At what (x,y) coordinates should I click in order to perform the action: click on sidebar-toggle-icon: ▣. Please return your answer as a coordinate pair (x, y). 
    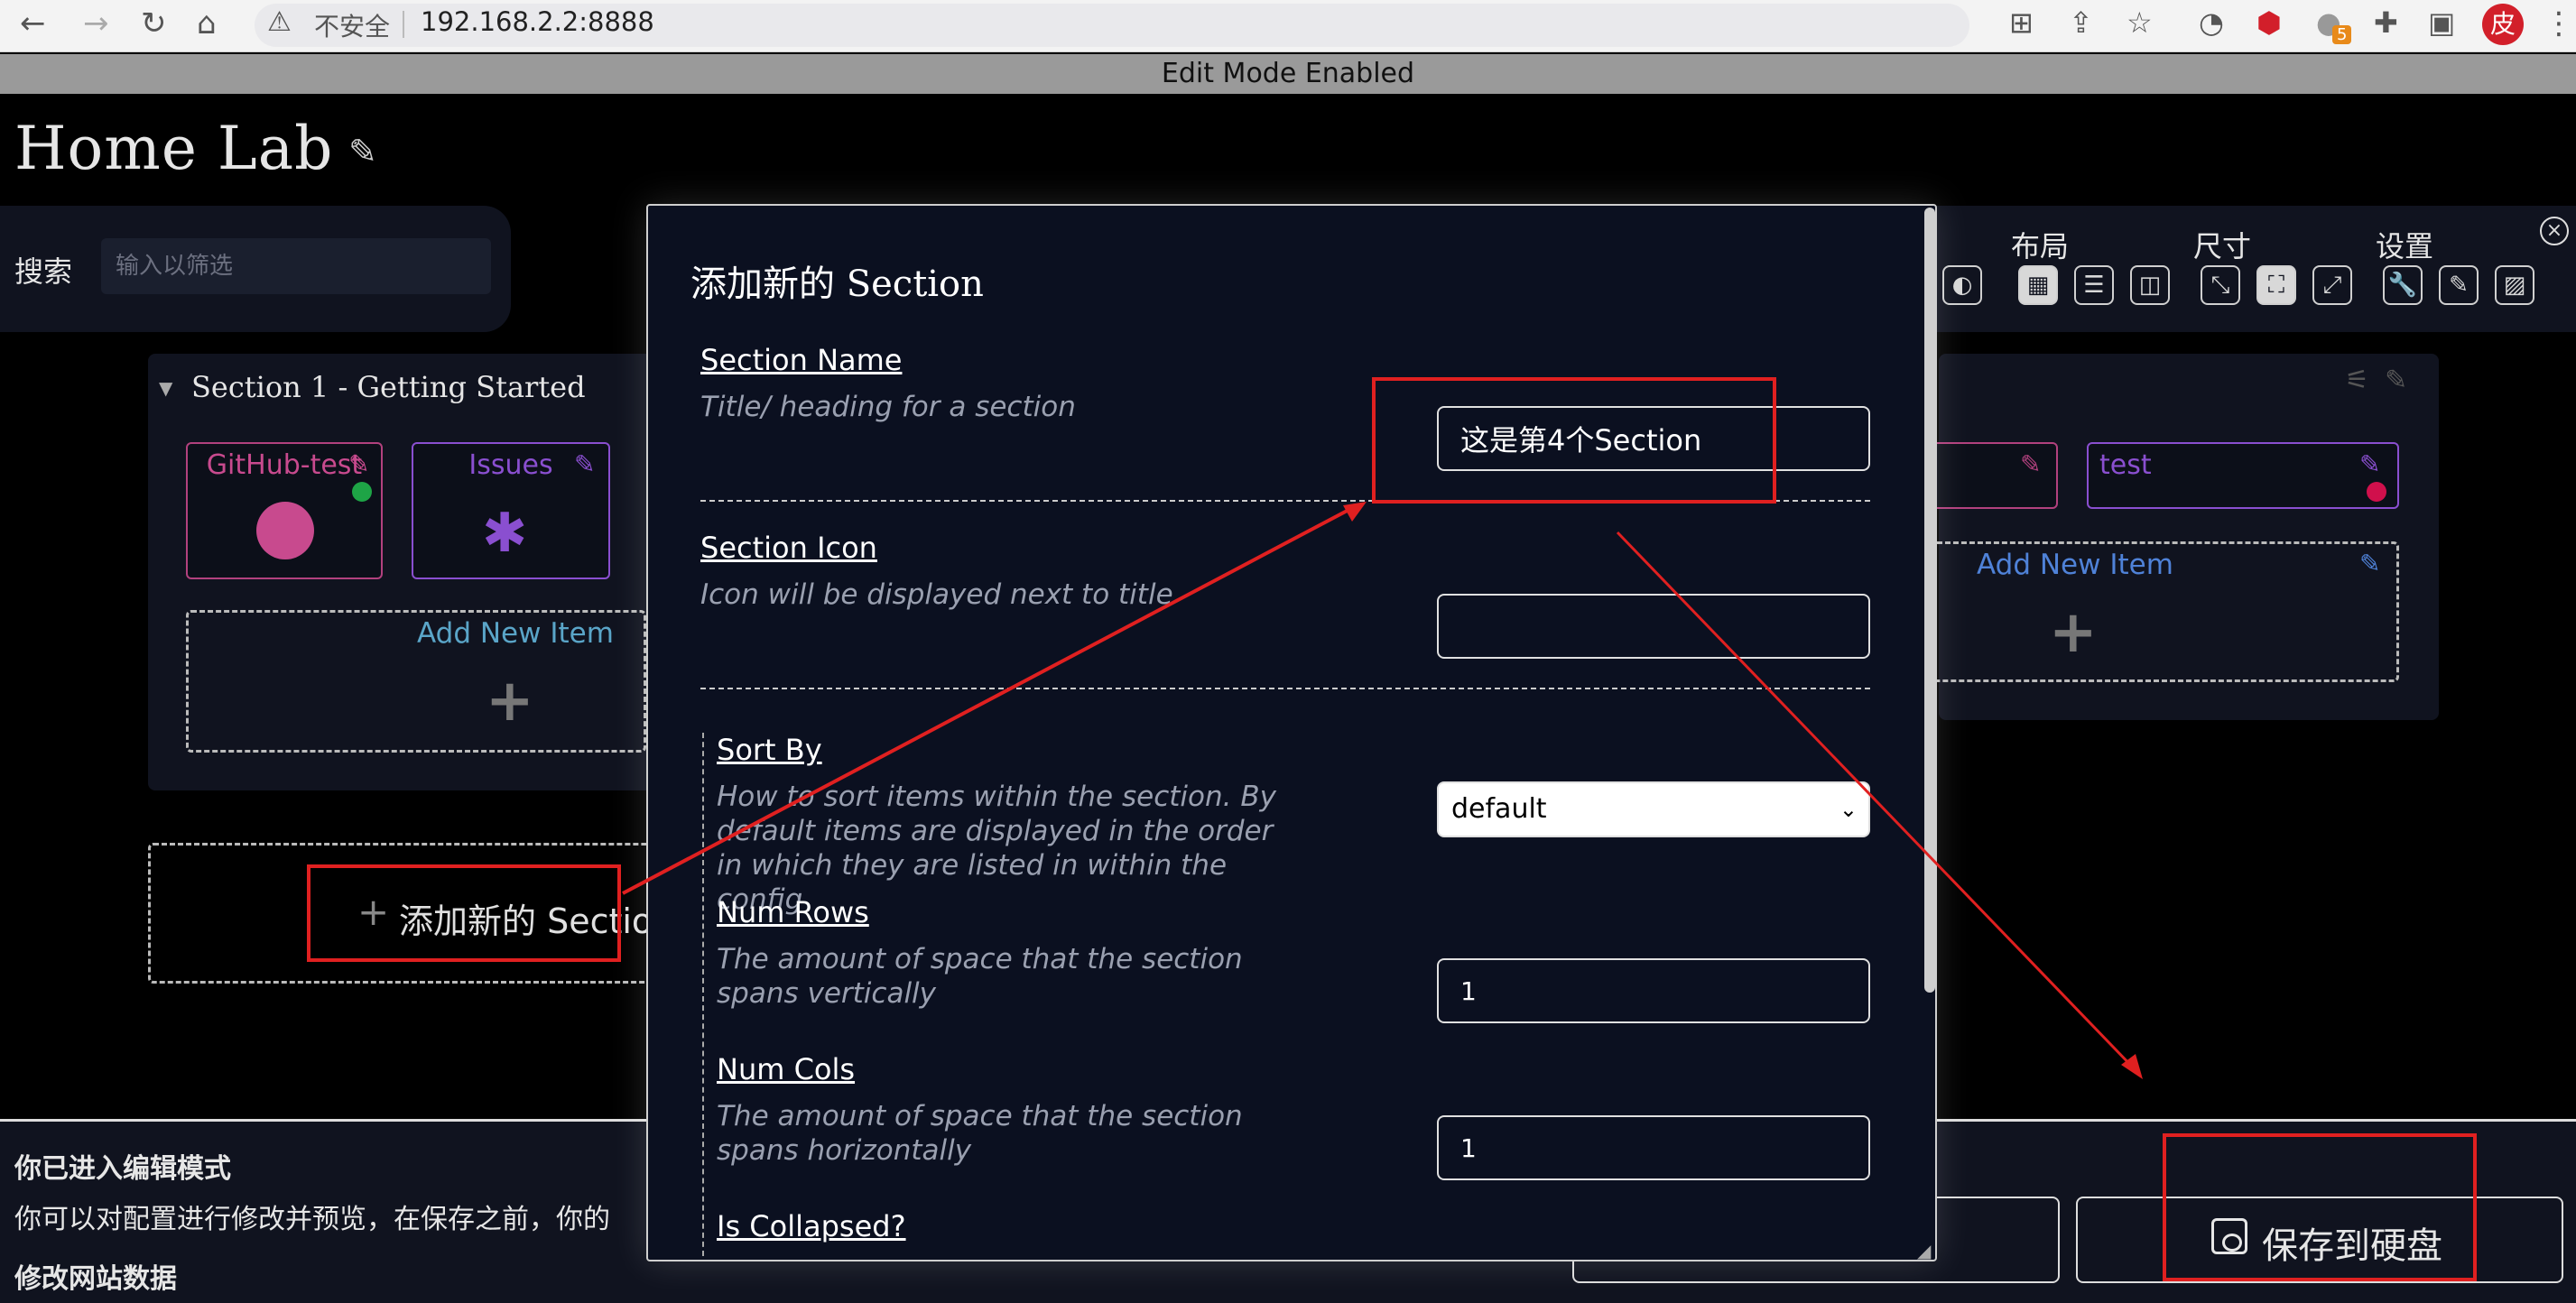
    Looking at the image, I should click on (2441, 23).